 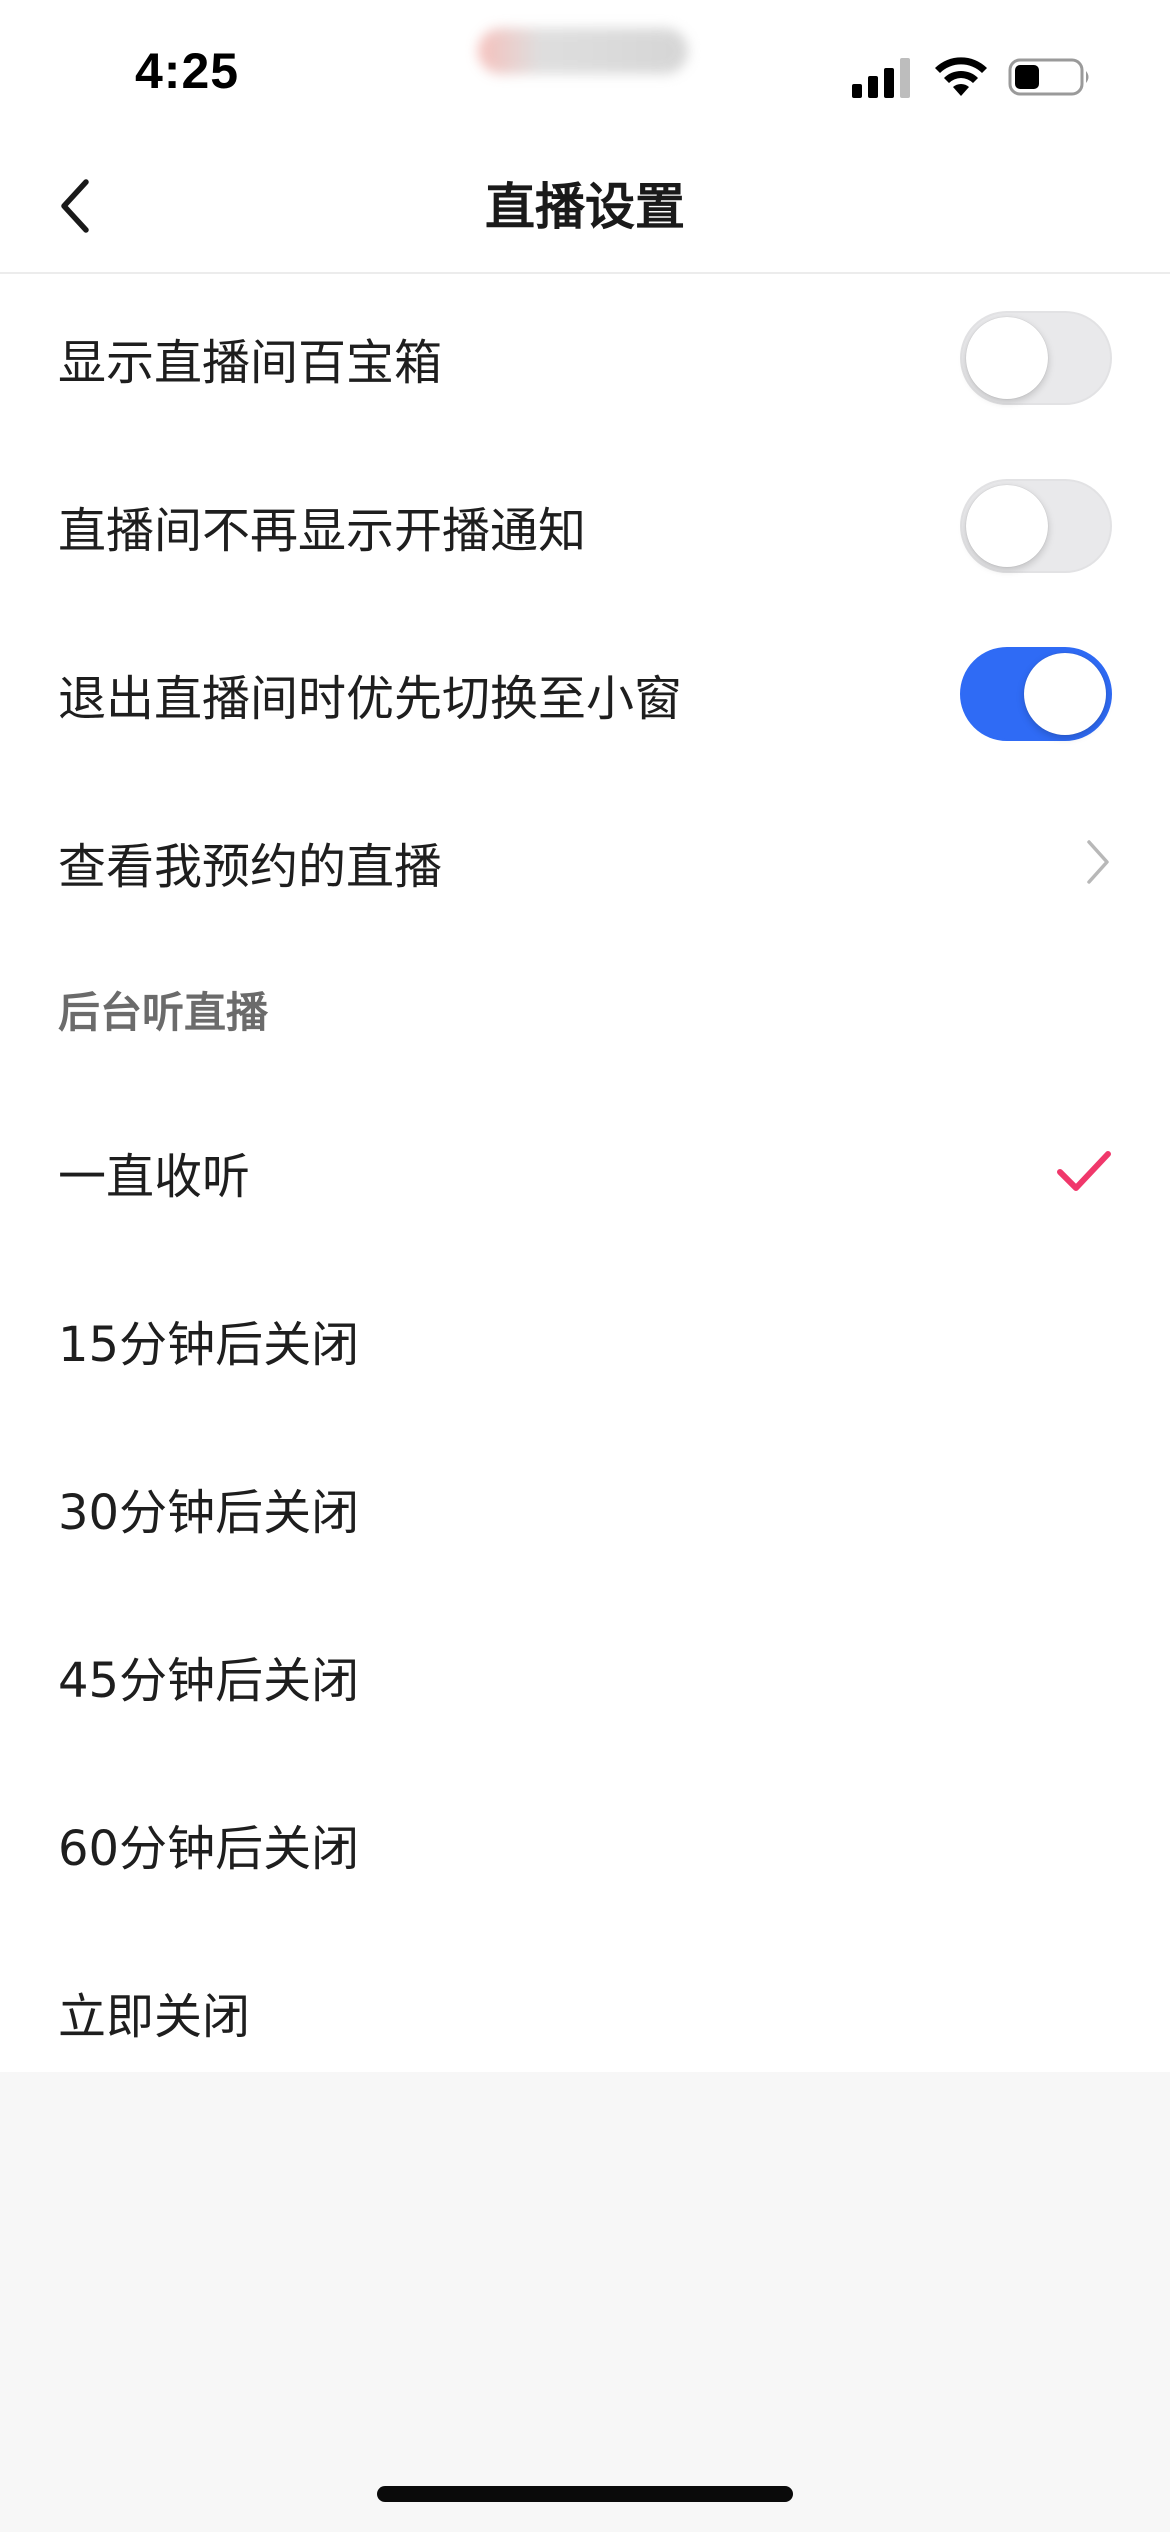 I want to click on page-title: 直播设置, so click(x=585, y=207).